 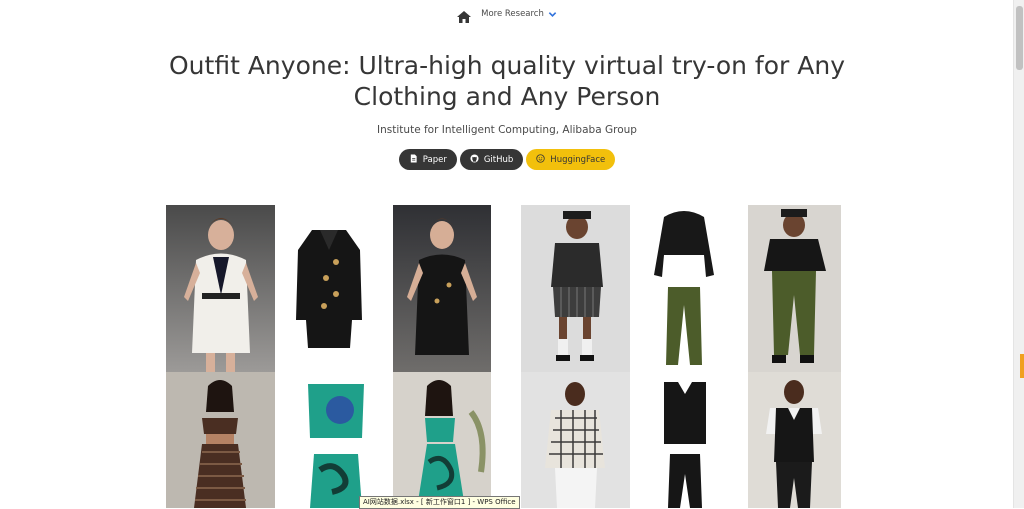 I want to click on garment-black-vest-pants, so click(x=685, y=442).